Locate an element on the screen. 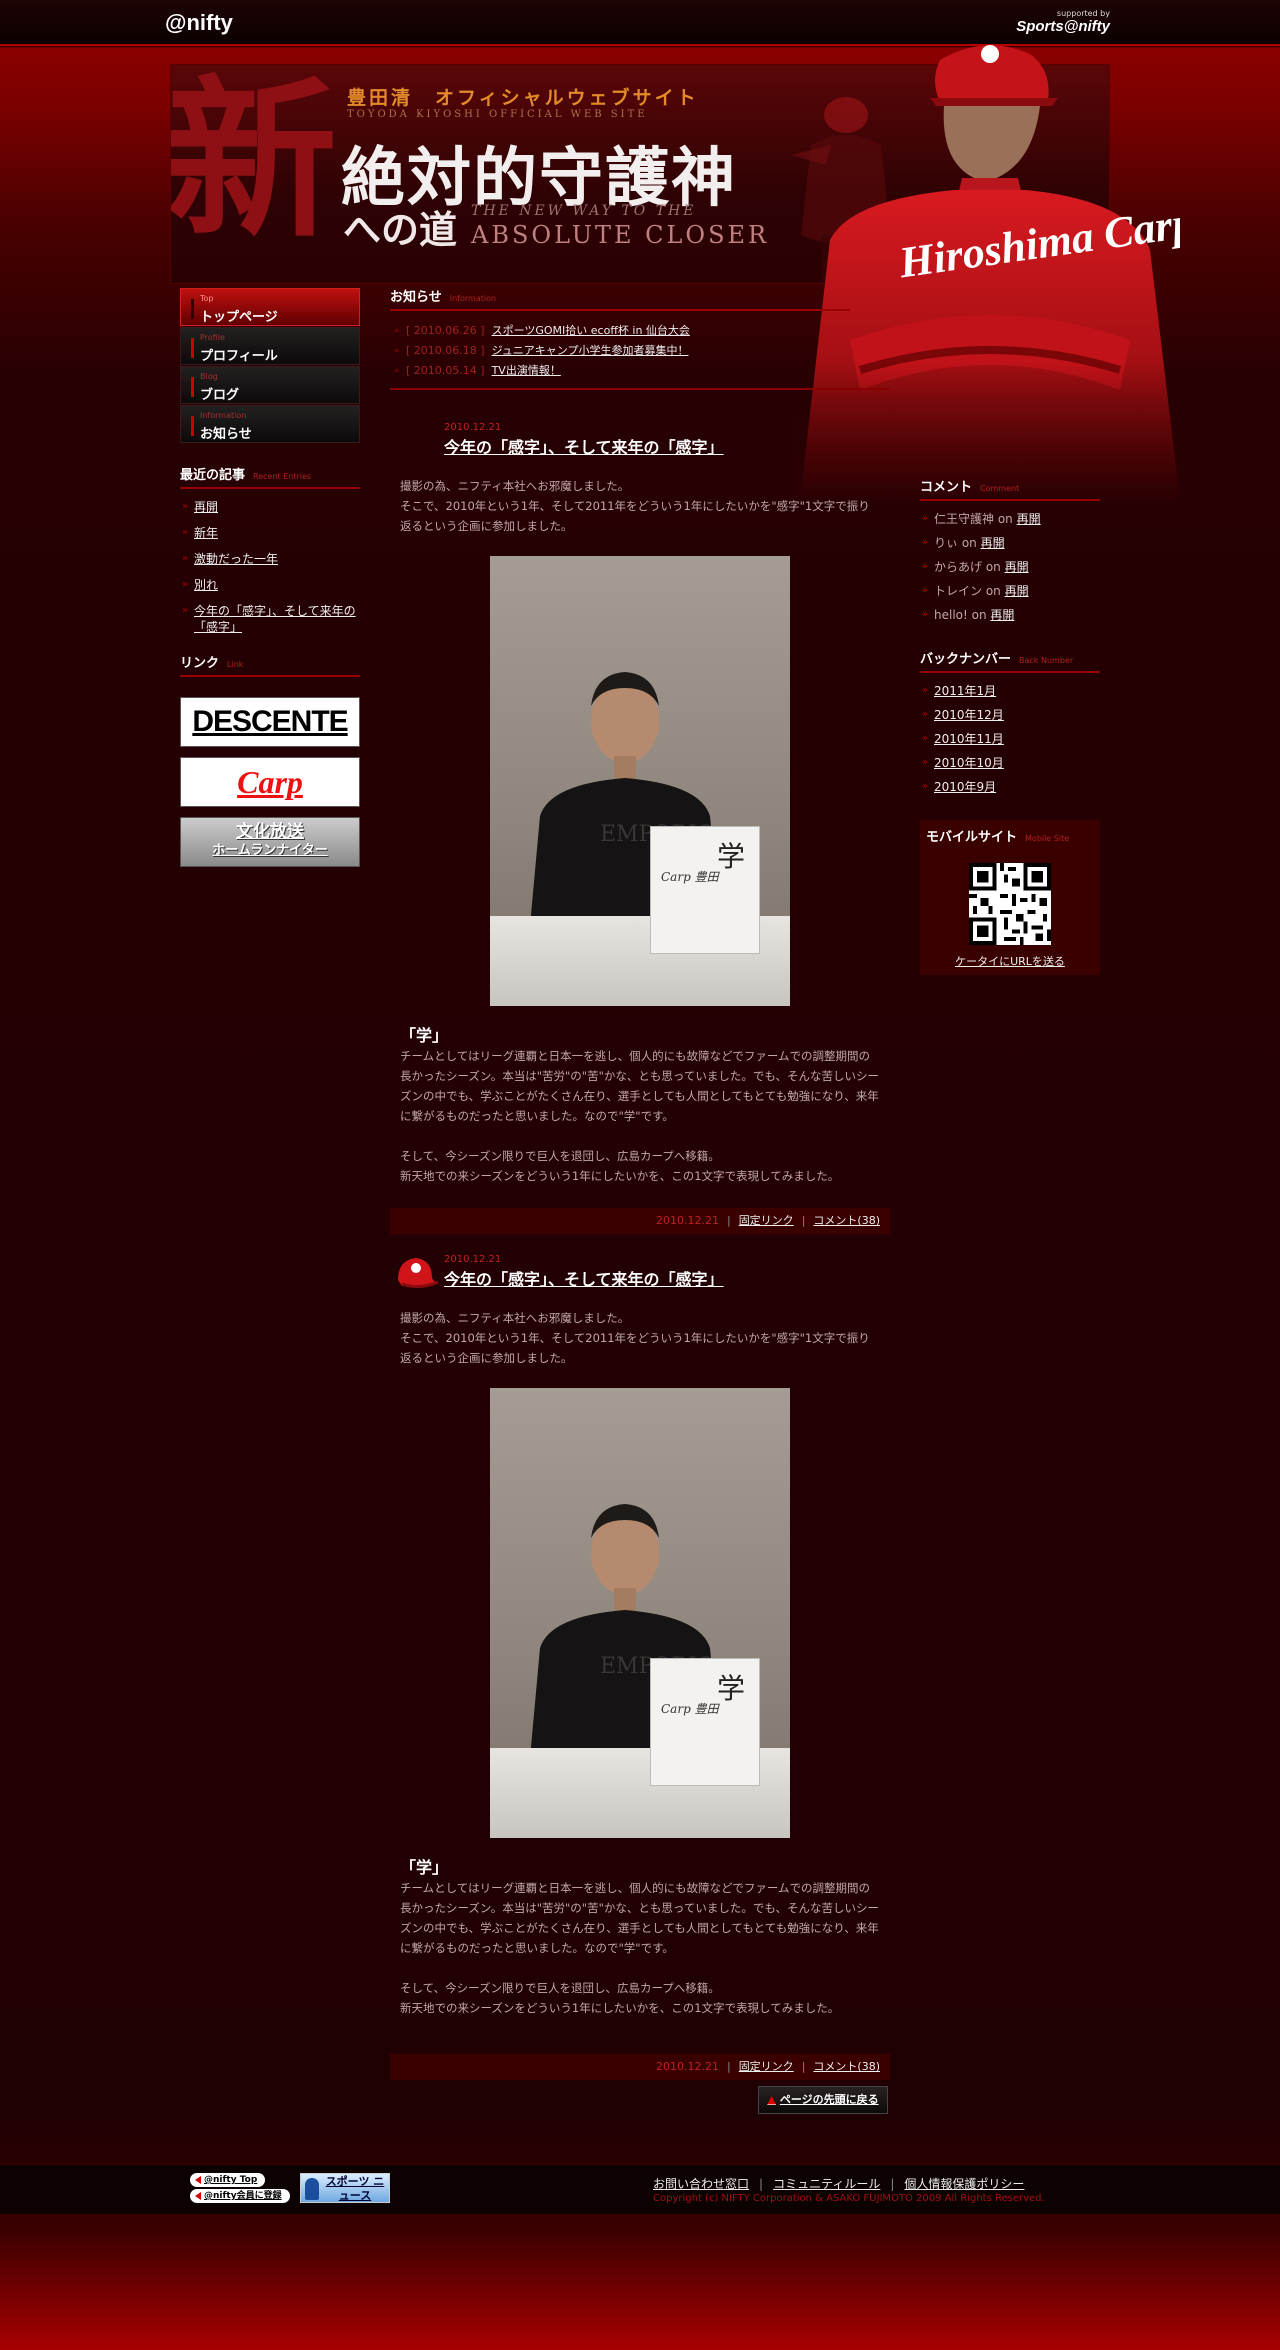 The height and width of the screenshot is (2350, 1280). nav-item-blog: Blog ブログ is located at coordinates (270, 385).